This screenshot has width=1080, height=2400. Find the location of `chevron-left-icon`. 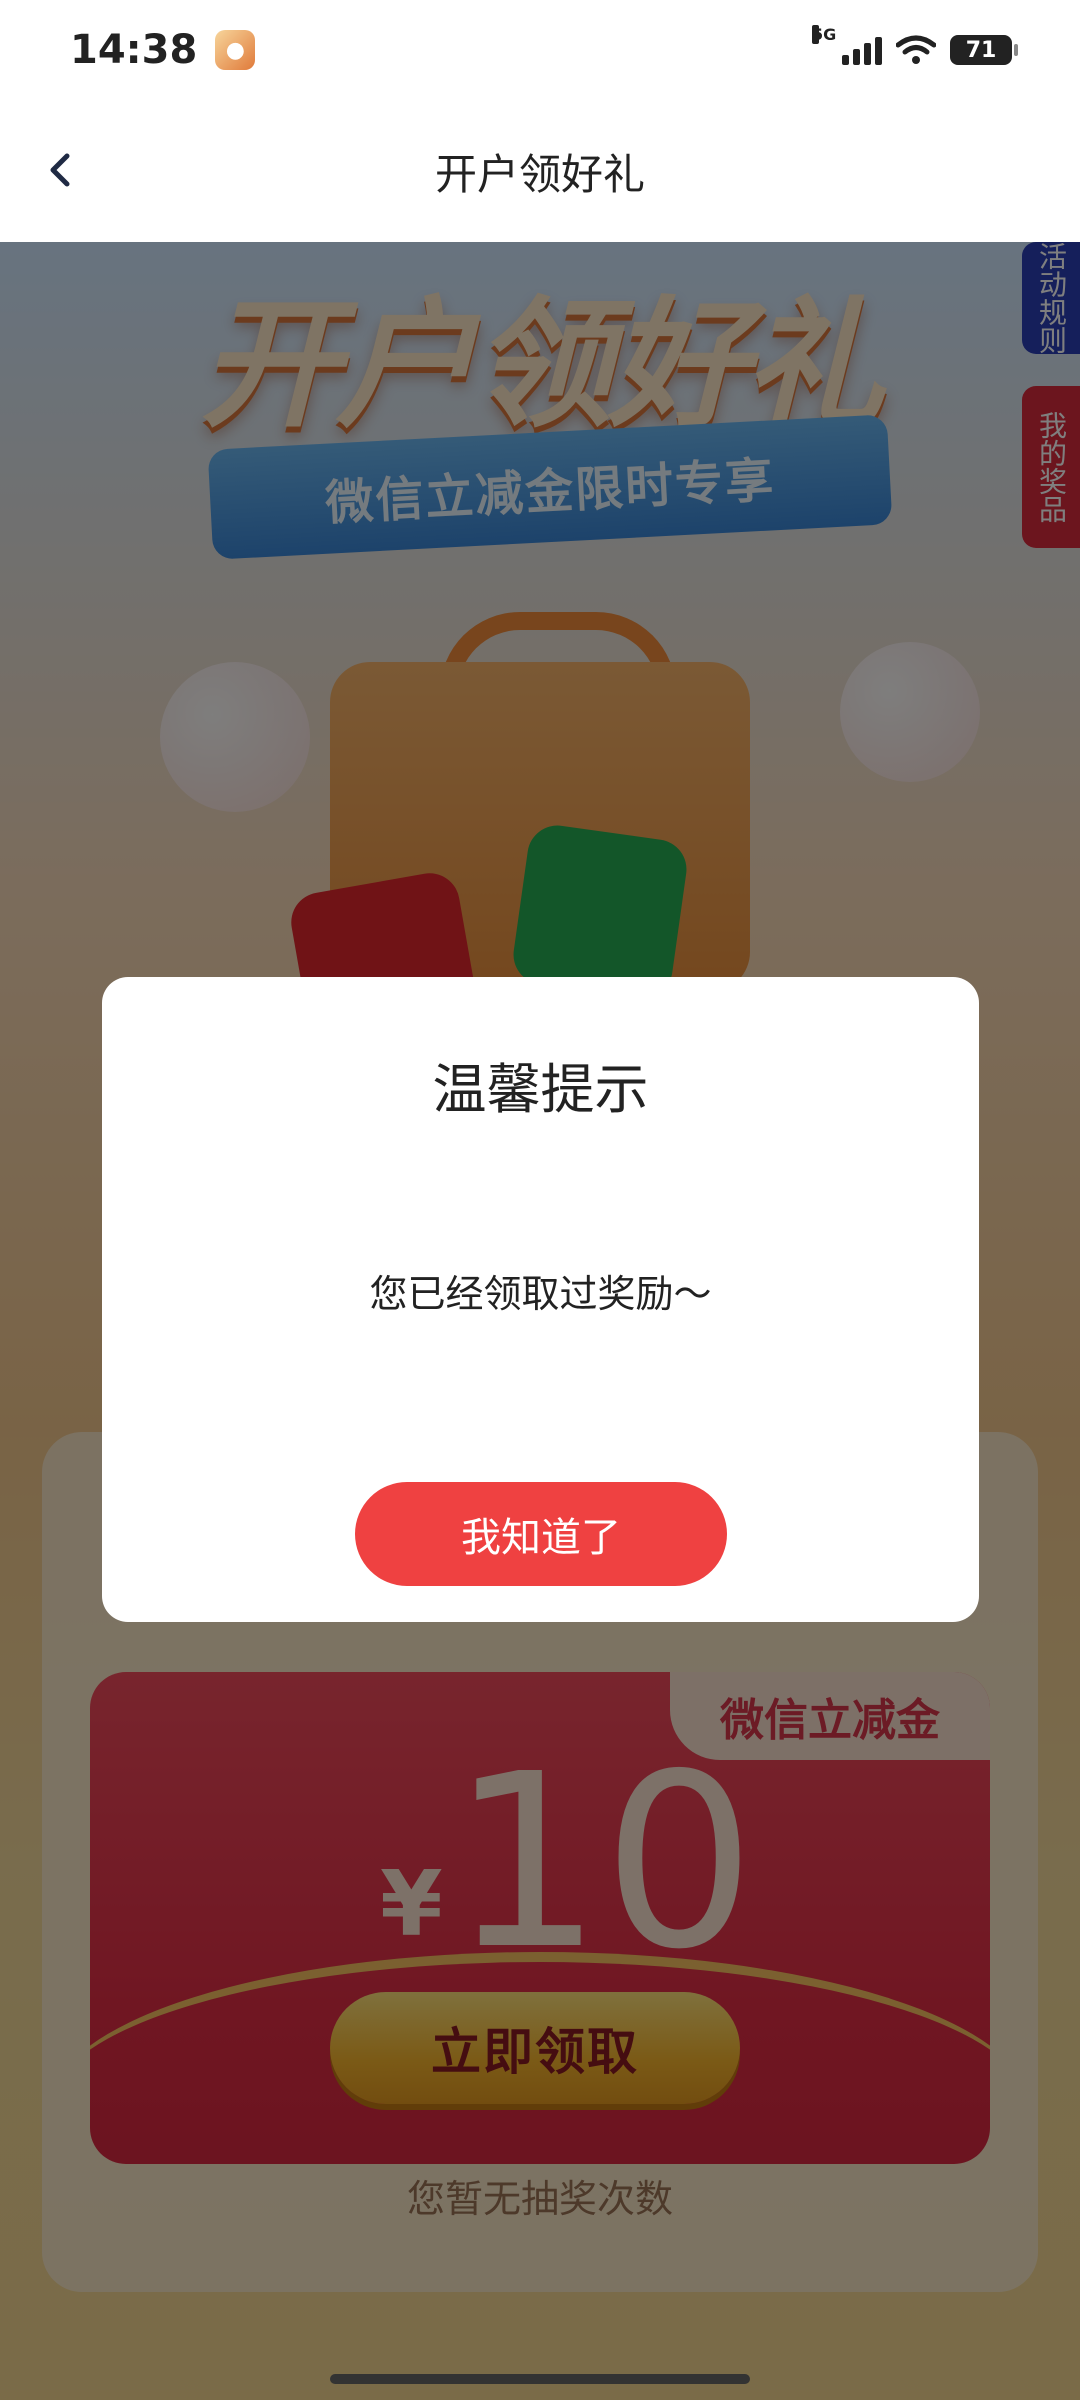

chevron-left-icon is located at coordinates (60, 170).